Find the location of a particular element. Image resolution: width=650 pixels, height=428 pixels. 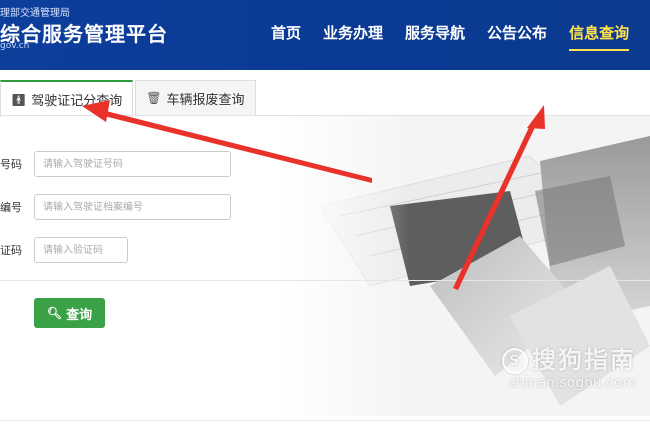

file-number-row: 编号 is located at coordinates (115, 207).